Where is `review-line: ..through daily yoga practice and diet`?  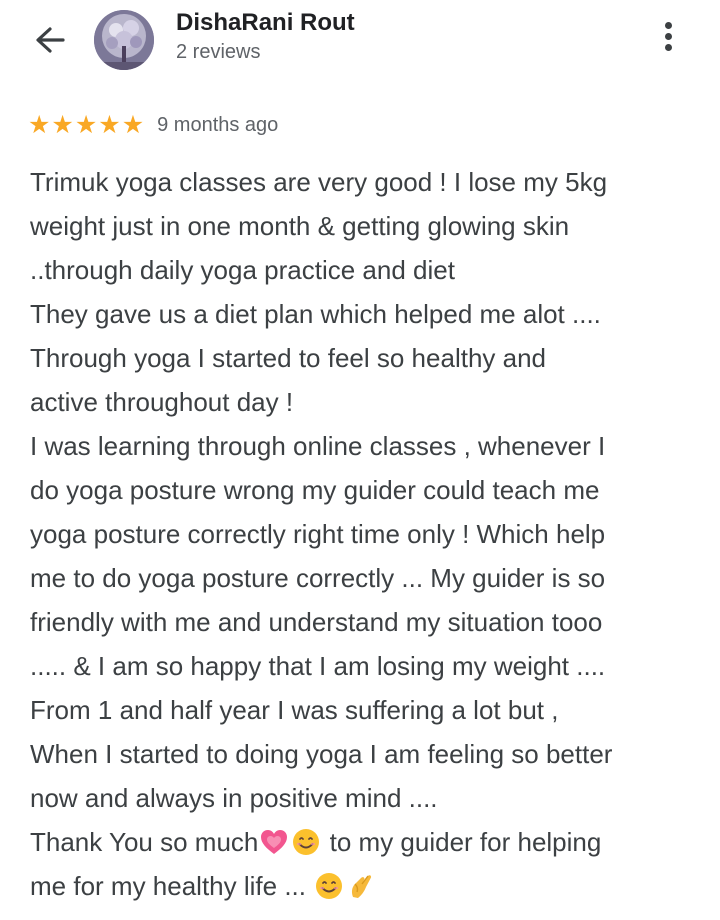 review-line: ..through daily yoga practice and diet is located at coordinates (242, 270).